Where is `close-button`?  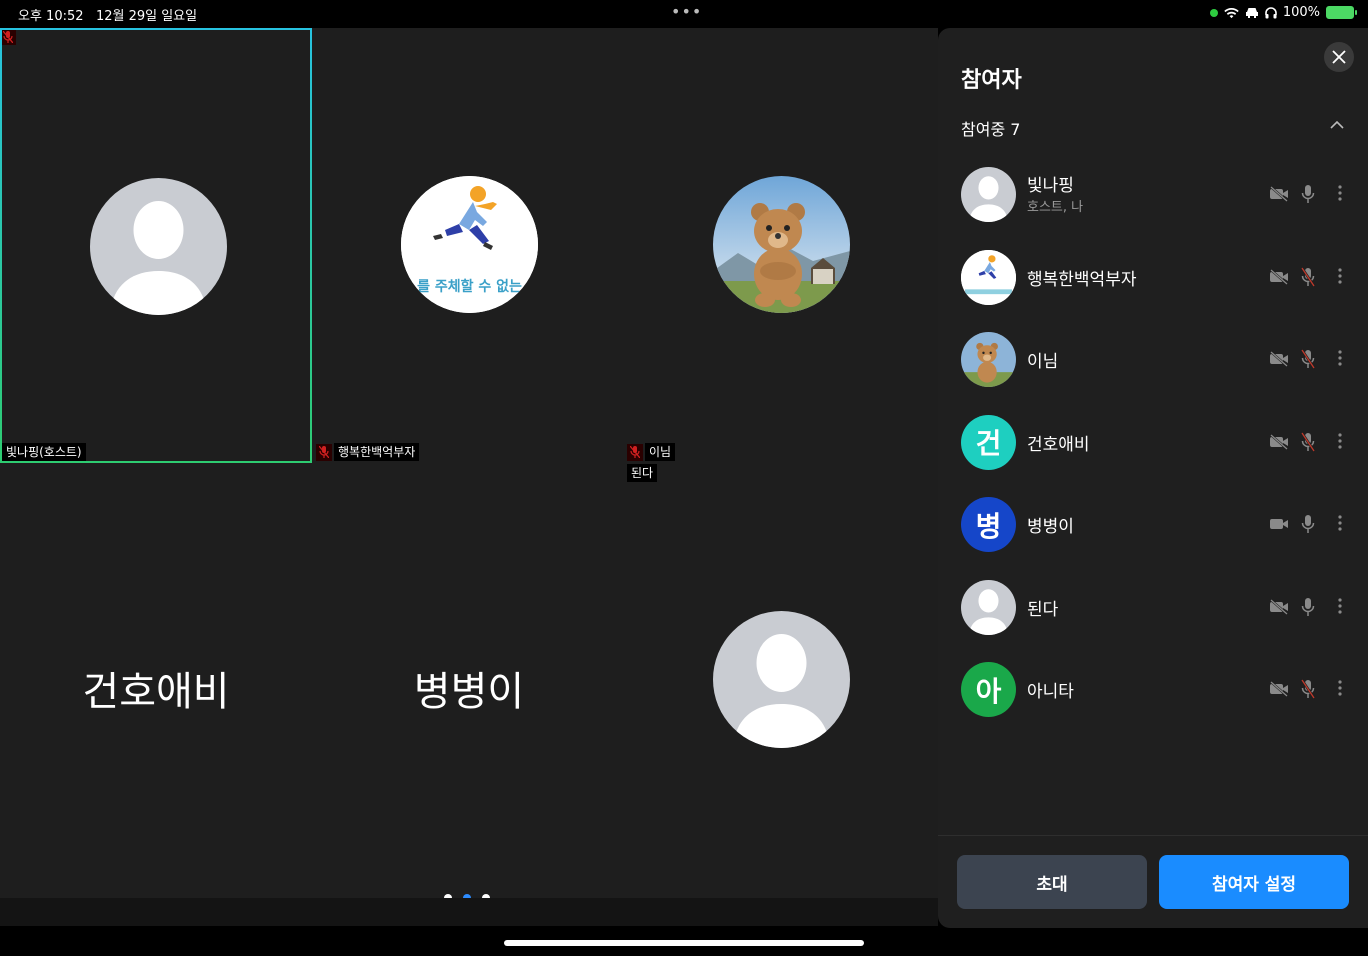 close-button is located at coordinates (1339, 57).